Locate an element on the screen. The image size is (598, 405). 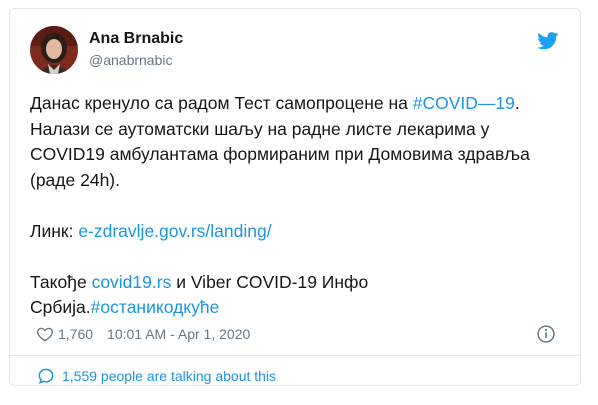
text-segment: . is located at coordinates (517, 103).